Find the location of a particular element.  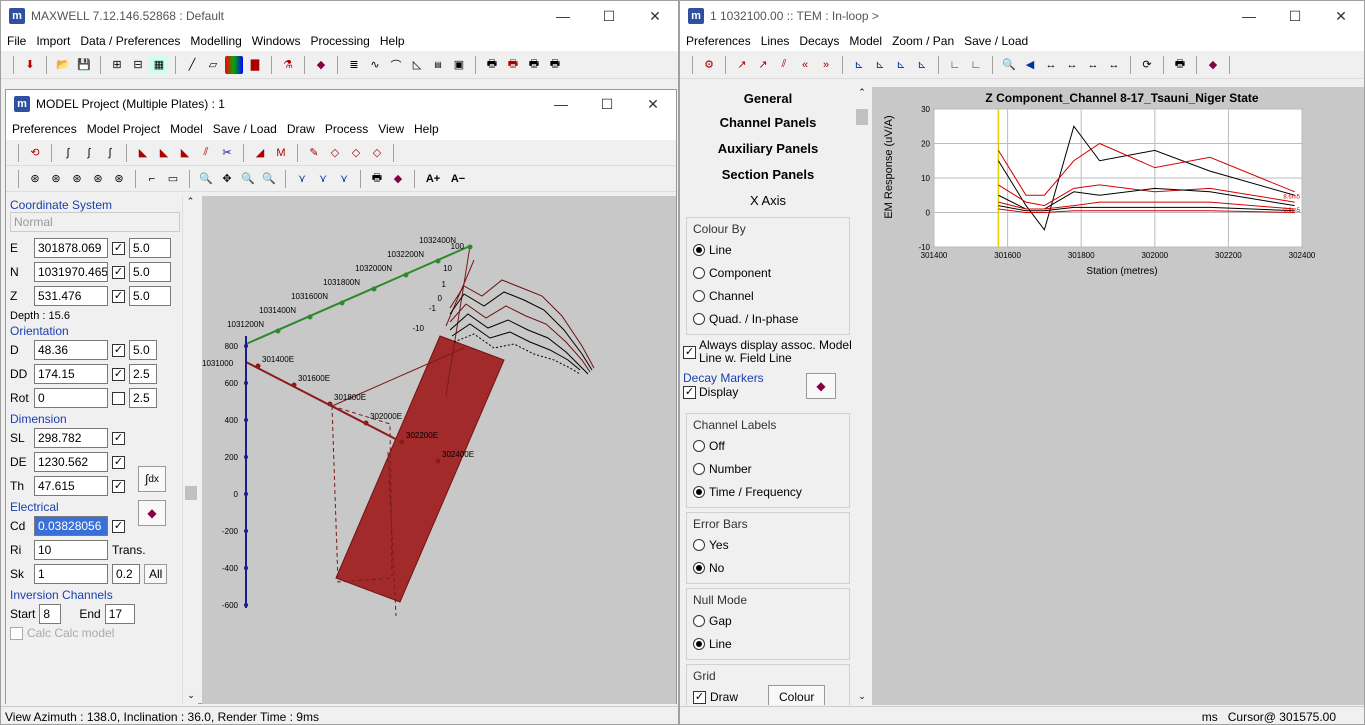

options-scroll-up-icon: ⌃ is located at coordinates (862, 94).